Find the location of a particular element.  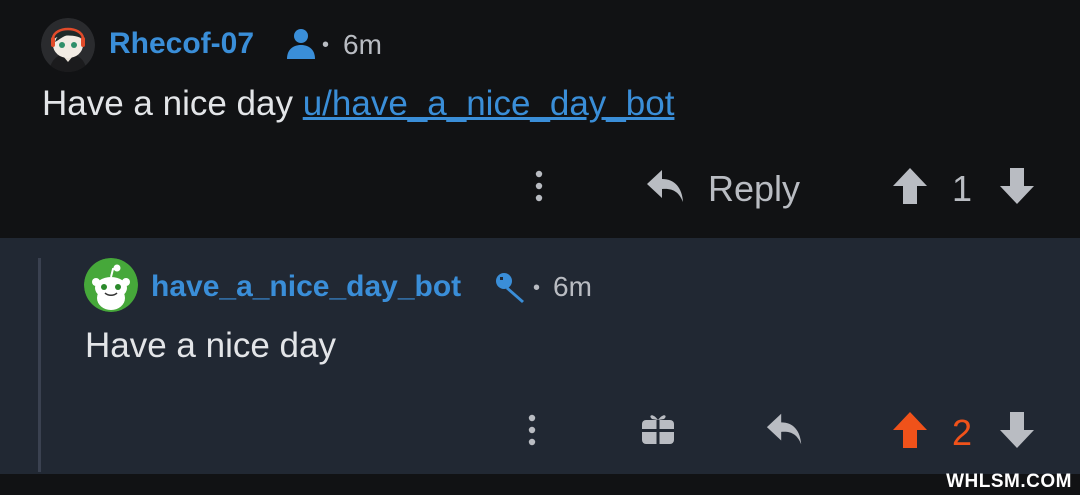

vote-score: 1 is located at coordinates (962, 188).